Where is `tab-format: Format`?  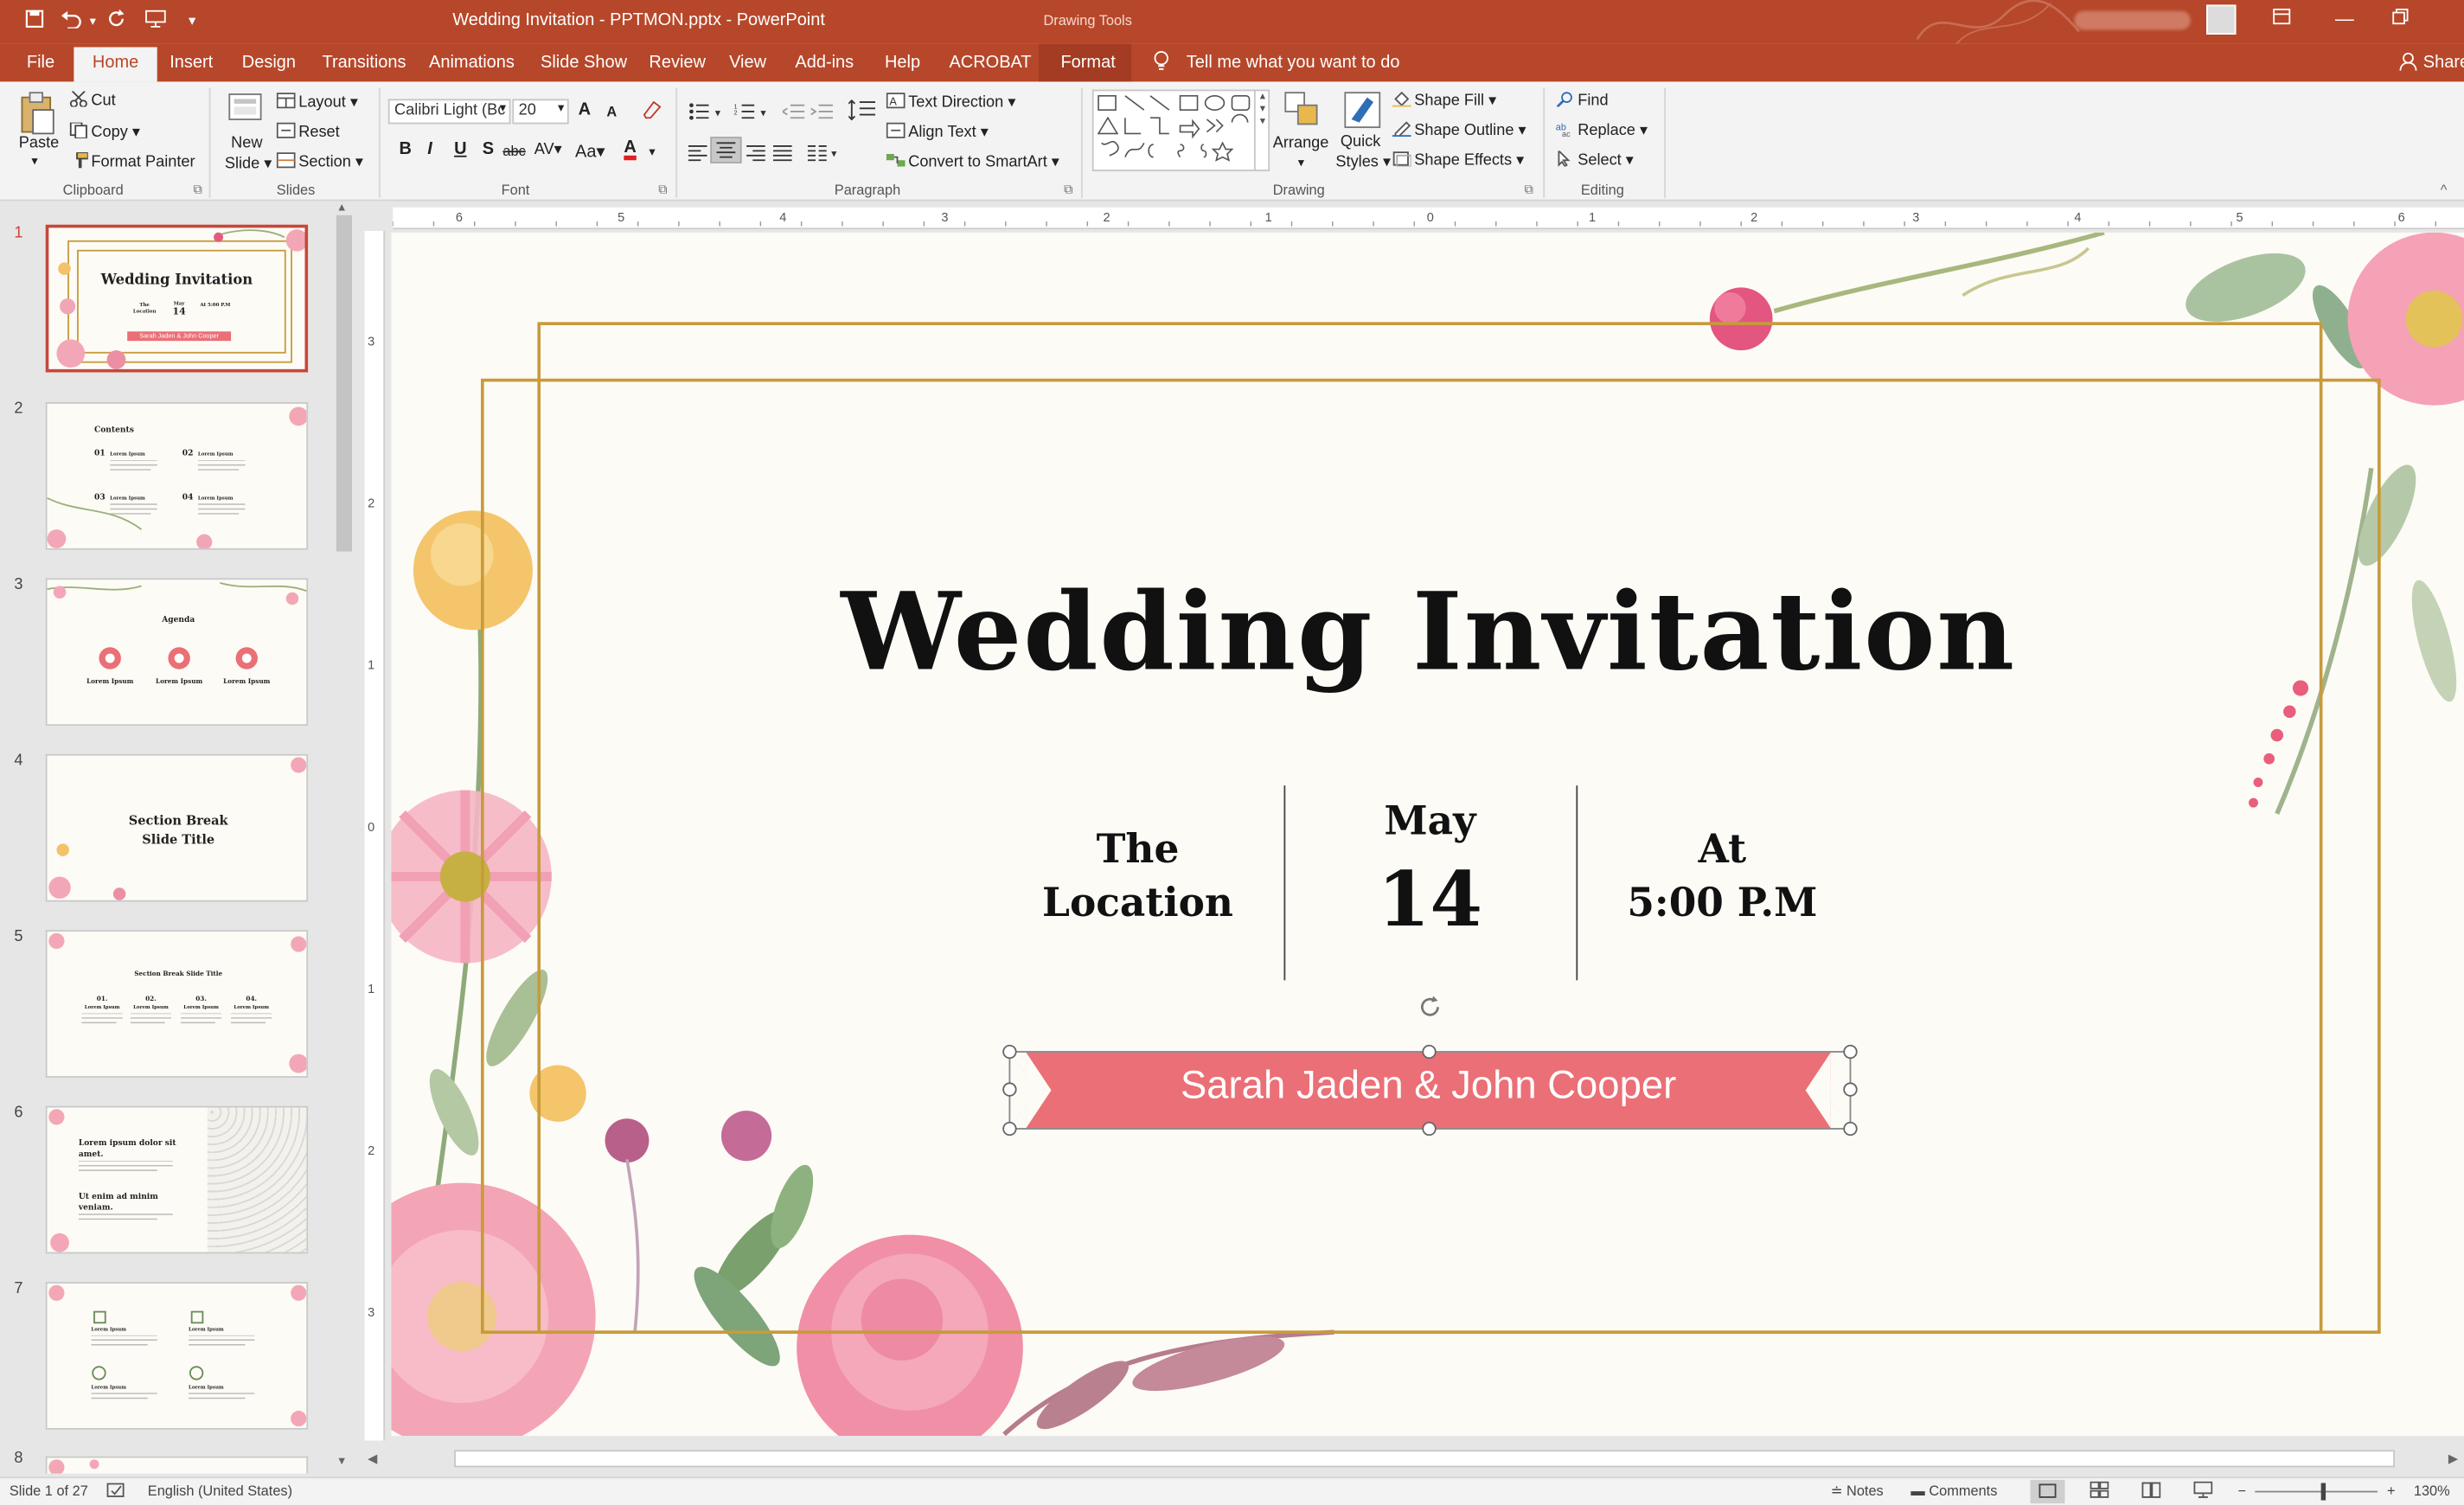 tab-format: Format is located at coordinates (1087, 63).